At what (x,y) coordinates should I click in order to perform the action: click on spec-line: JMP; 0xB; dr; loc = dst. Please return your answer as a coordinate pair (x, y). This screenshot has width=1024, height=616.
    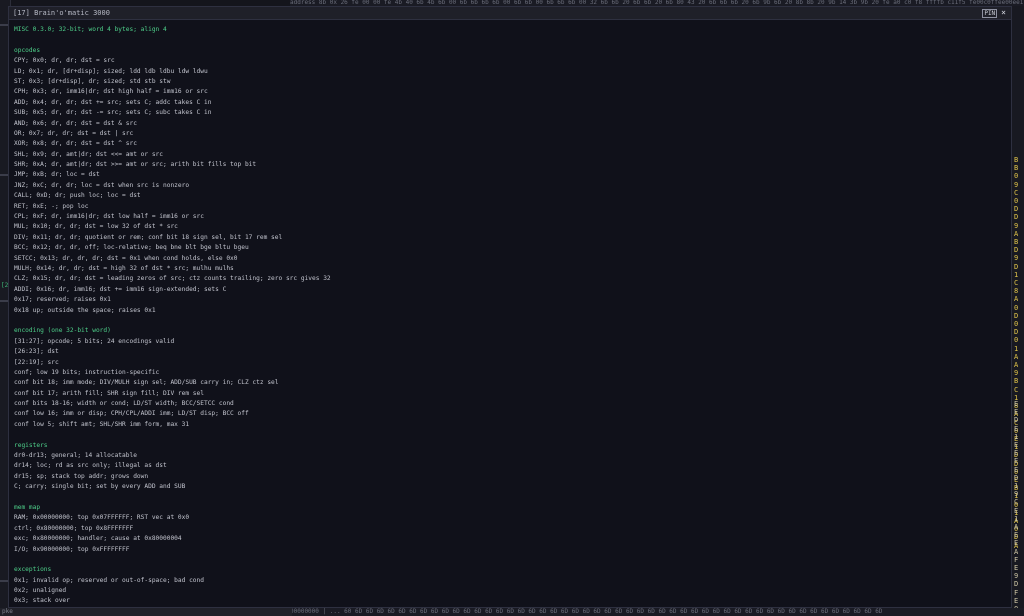
    Looking at the image, I should click on (57, 175).